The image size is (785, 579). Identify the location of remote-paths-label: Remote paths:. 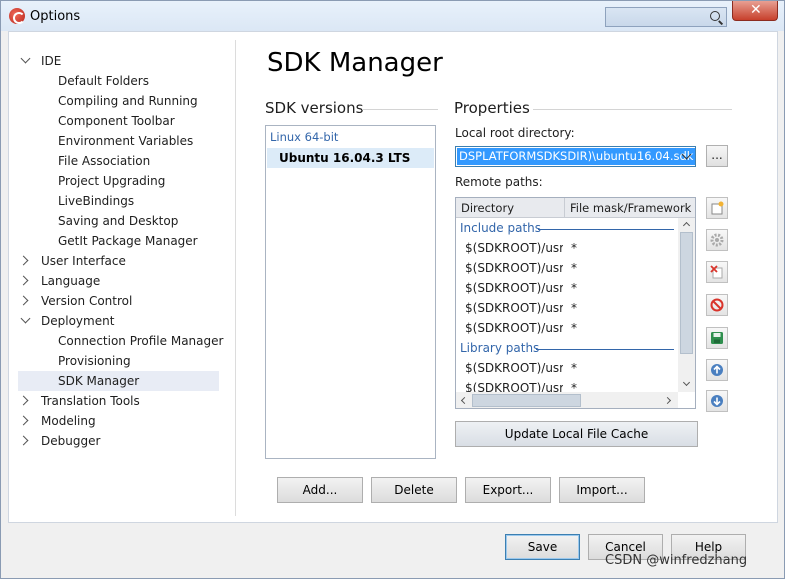
(499, 182).